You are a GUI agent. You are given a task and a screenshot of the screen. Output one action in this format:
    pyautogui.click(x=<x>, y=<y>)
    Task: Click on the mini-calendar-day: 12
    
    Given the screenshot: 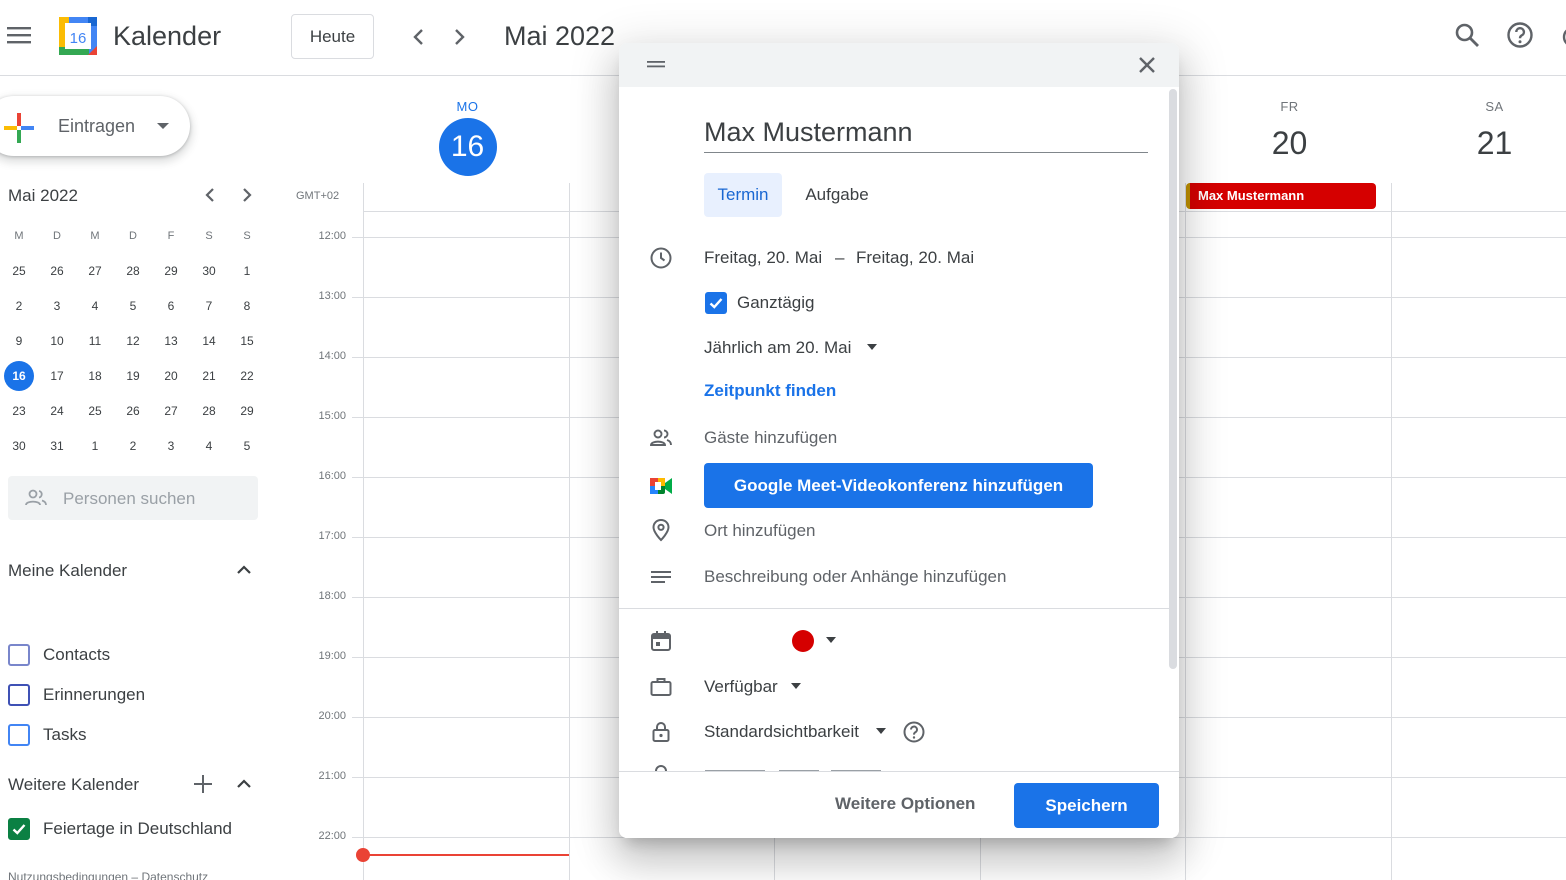 What is the action you would take?
    pyautogui.click(x=133, y=340)
    